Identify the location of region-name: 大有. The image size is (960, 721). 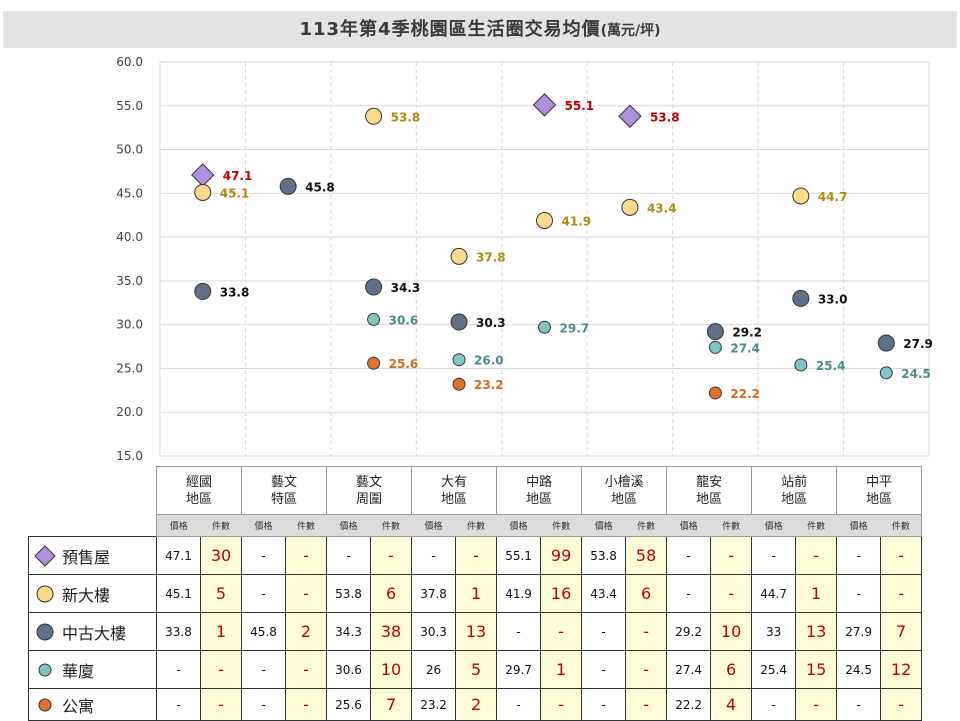
(454, 482).